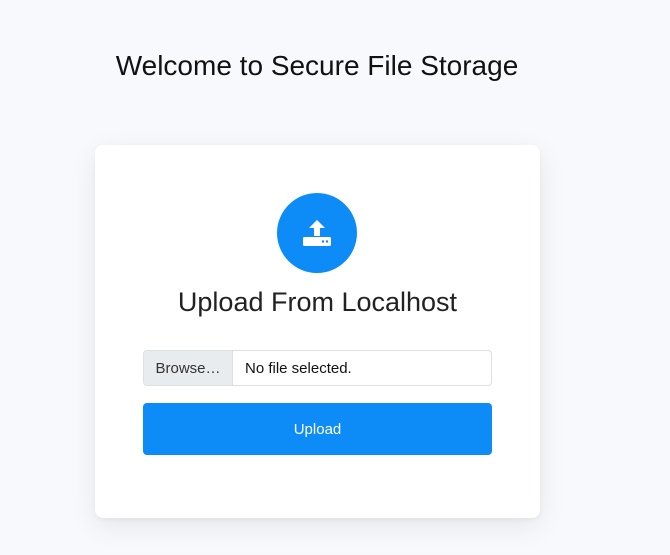  Describe the element at coordinates (317, 65) in the screenshot. I see `page-title: Welcome to Secure File Storage` at that location.